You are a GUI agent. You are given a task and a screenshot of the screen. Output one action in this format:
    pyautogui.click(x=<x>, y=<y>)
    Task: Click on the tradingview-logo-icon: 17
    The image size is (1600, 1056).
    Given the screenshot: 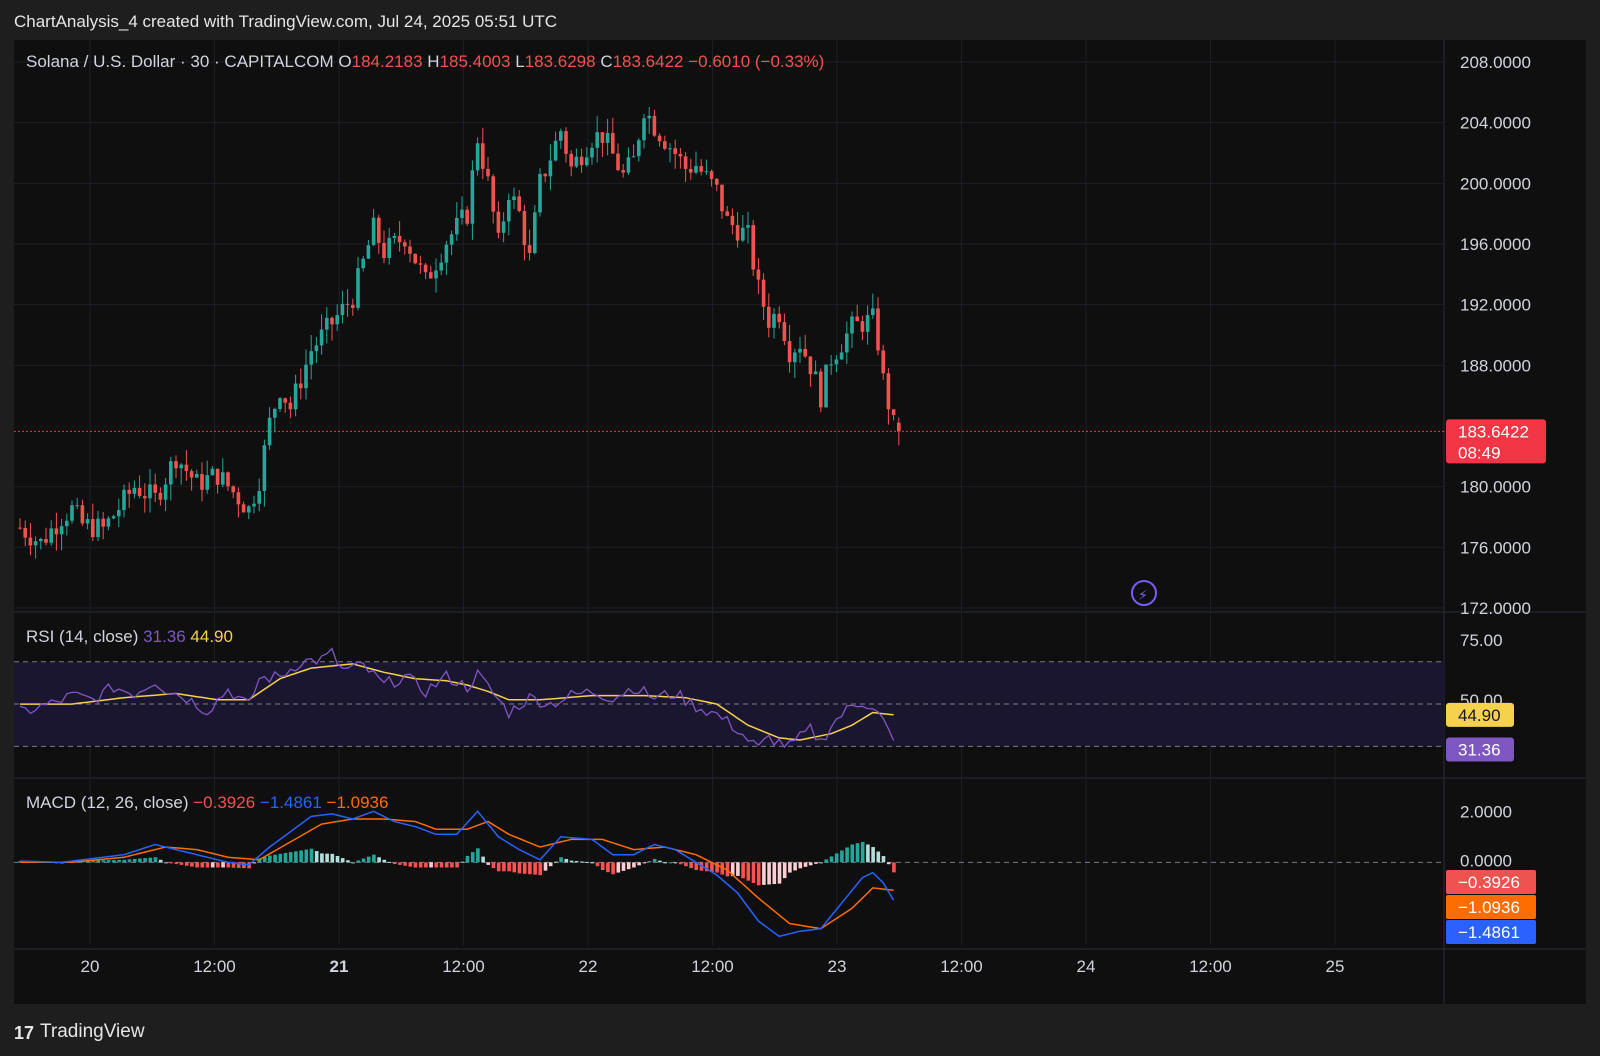 What is the action you would take?
    pyautogui.click(x=24, y=1033)
    